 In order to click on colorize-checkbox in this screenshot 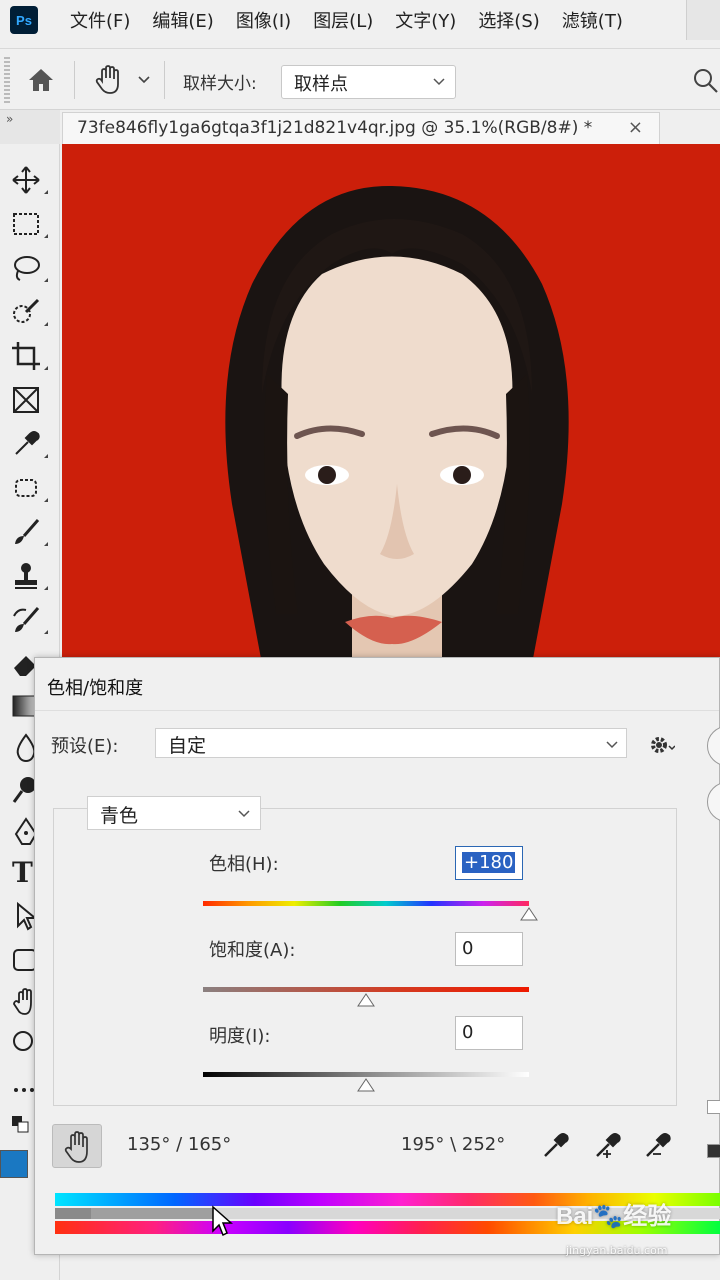, I will do `click(713, 1107)`.